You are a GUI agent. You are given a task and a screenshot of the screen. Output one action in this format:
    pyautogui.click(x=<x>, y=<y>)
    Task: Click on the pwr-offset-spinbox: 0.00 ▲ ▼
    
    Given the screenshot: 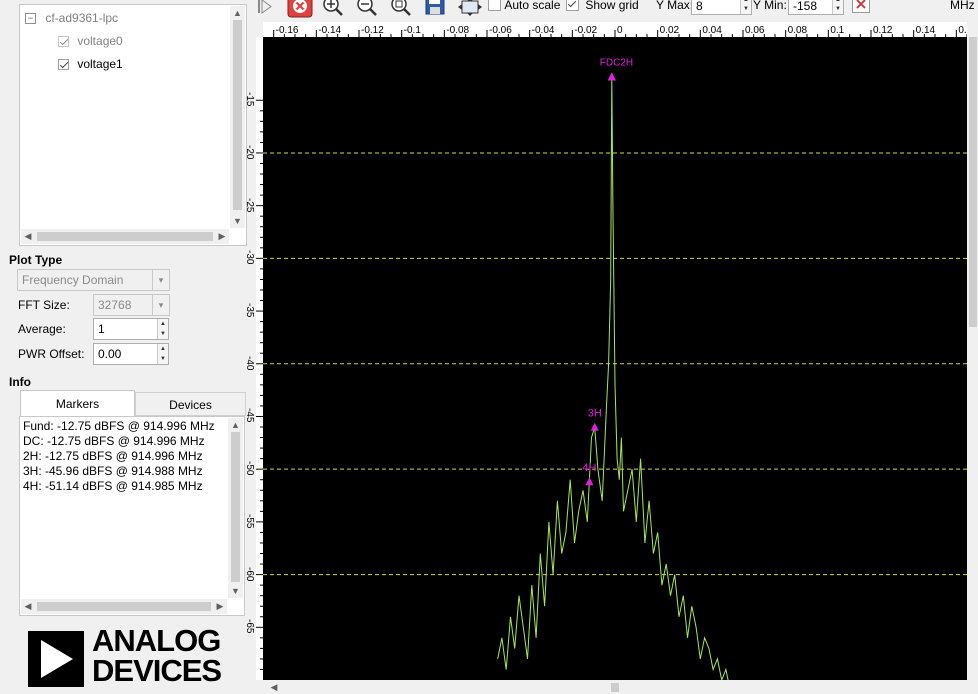 What is the action you would take?
    pyautogui.click(x=131, y=354)
    